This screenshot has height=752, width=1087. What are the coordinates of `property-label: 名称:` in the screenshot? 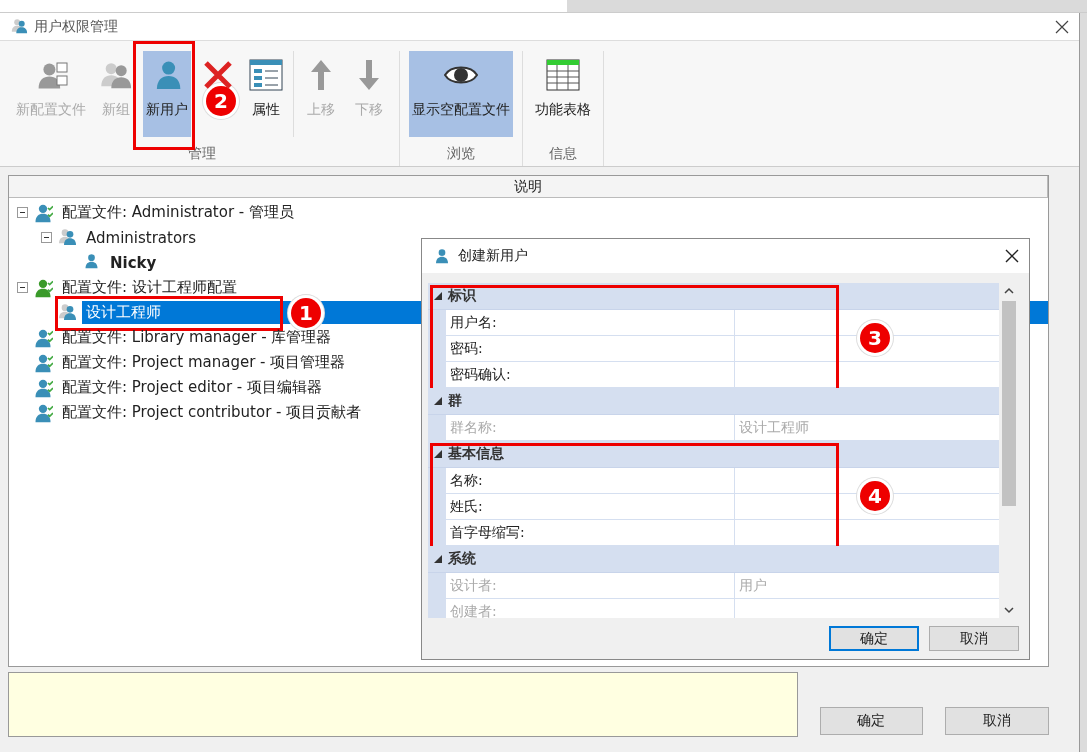 It's located at (590, 480).